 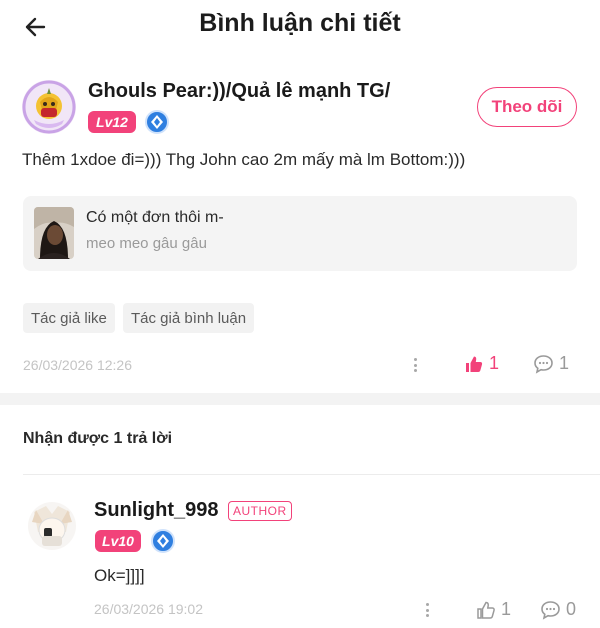 What do you see at coordinates (118, 541) in the screenshot?
I see `level-badge: Lv10` at bounding box center [118, 541].